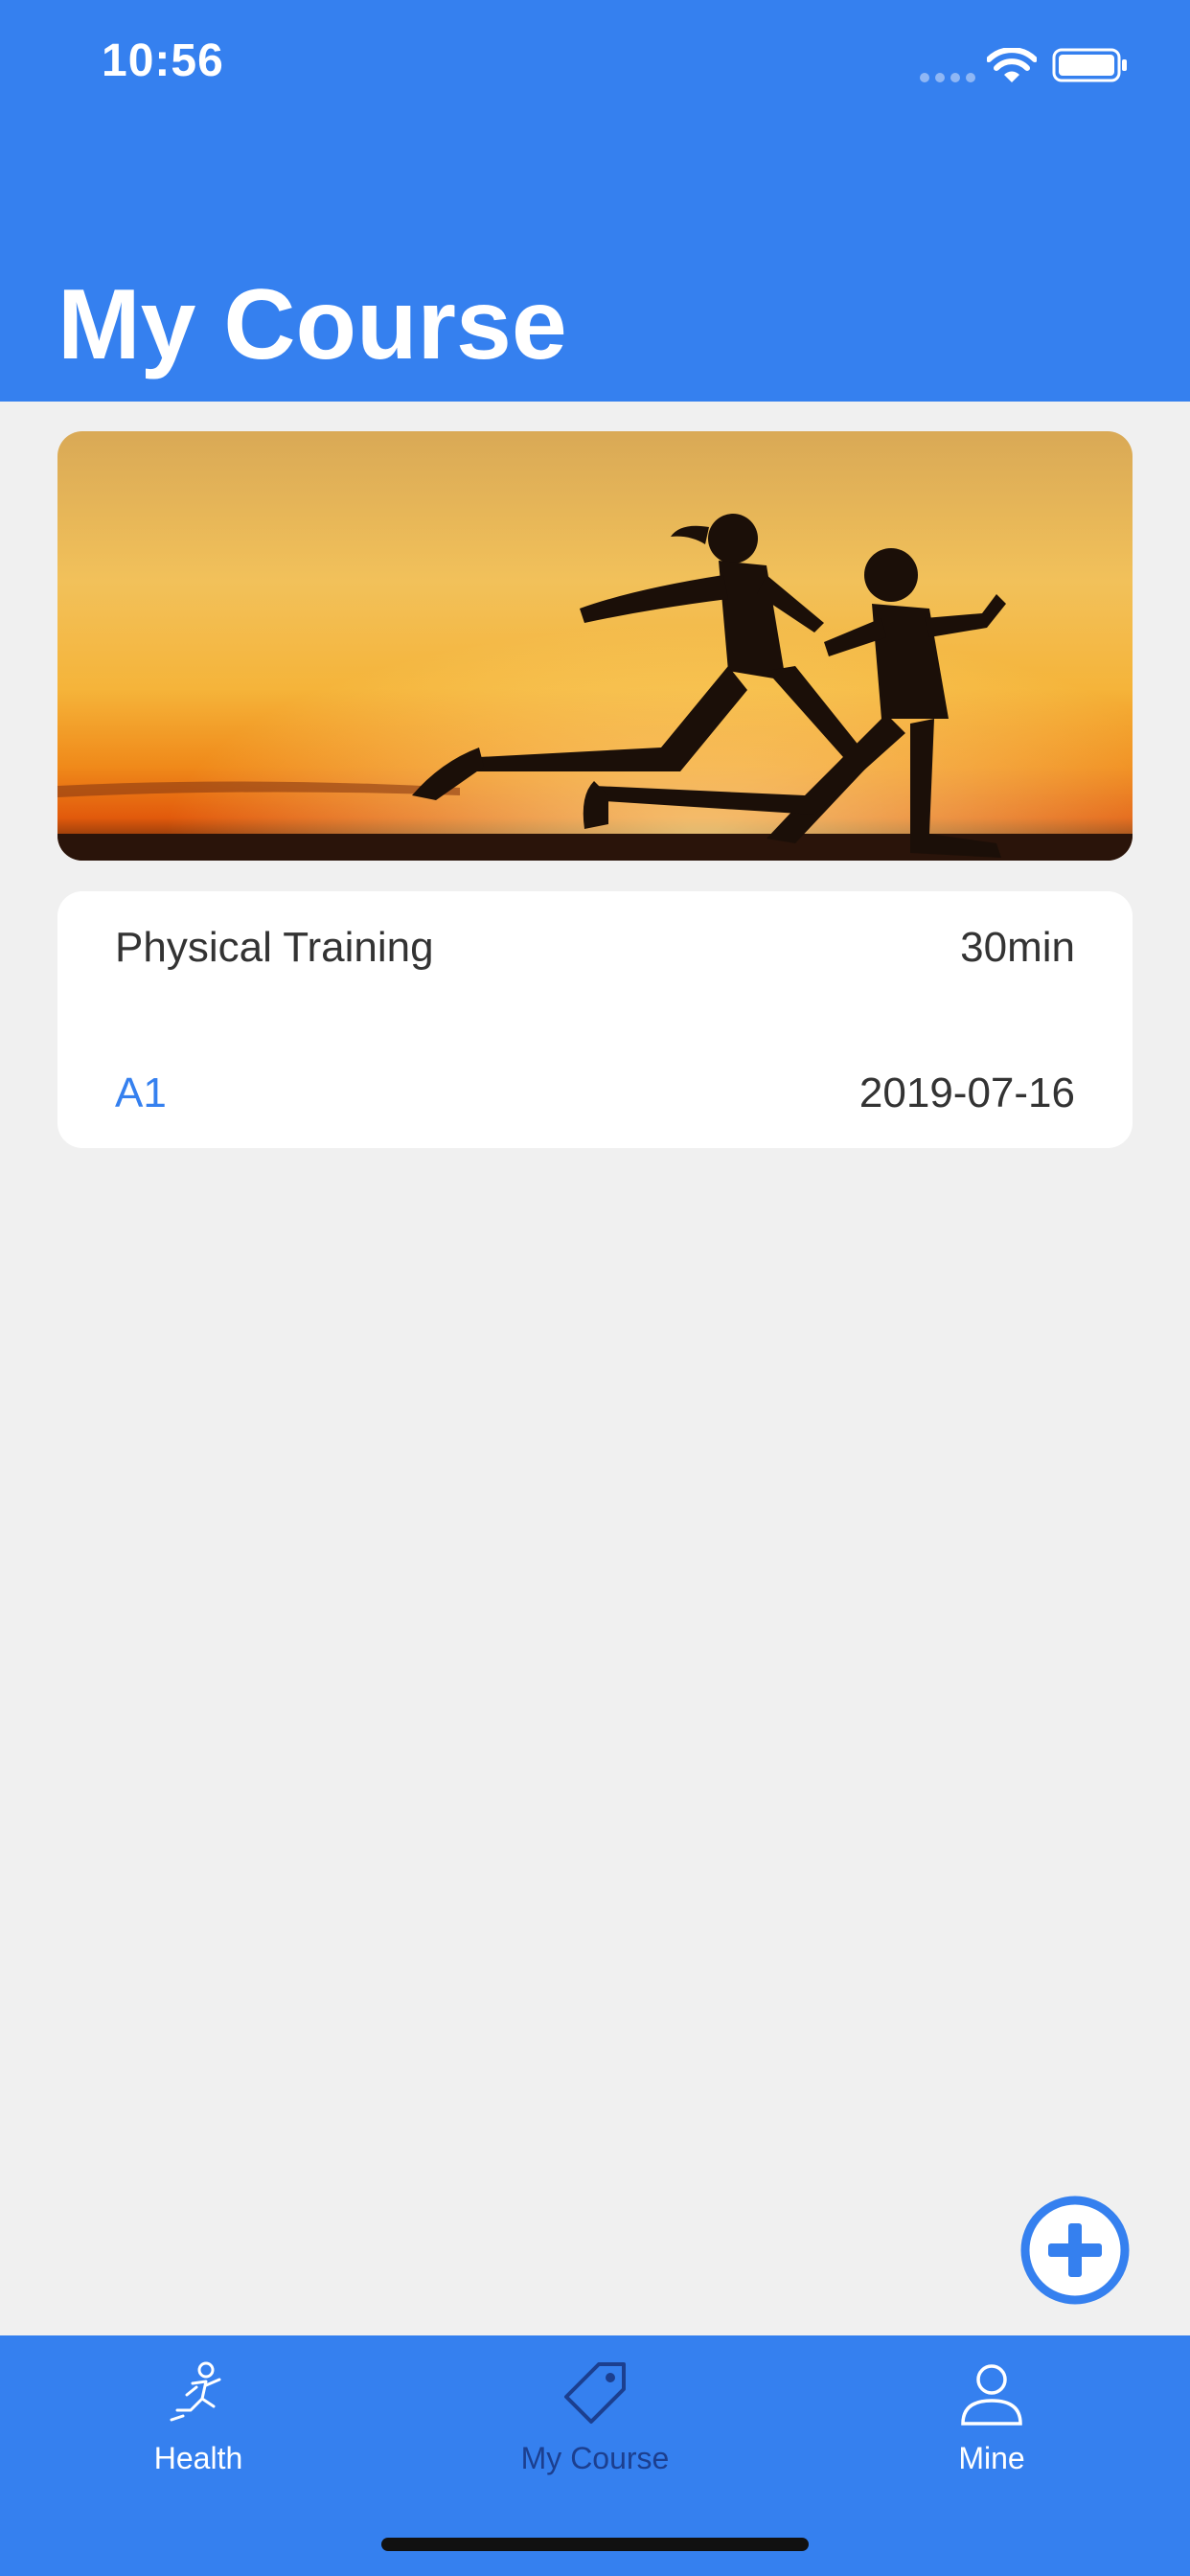  Describe the element at coordinates (1090, 65) in the screenshot. I see `battery-icon` at that location.